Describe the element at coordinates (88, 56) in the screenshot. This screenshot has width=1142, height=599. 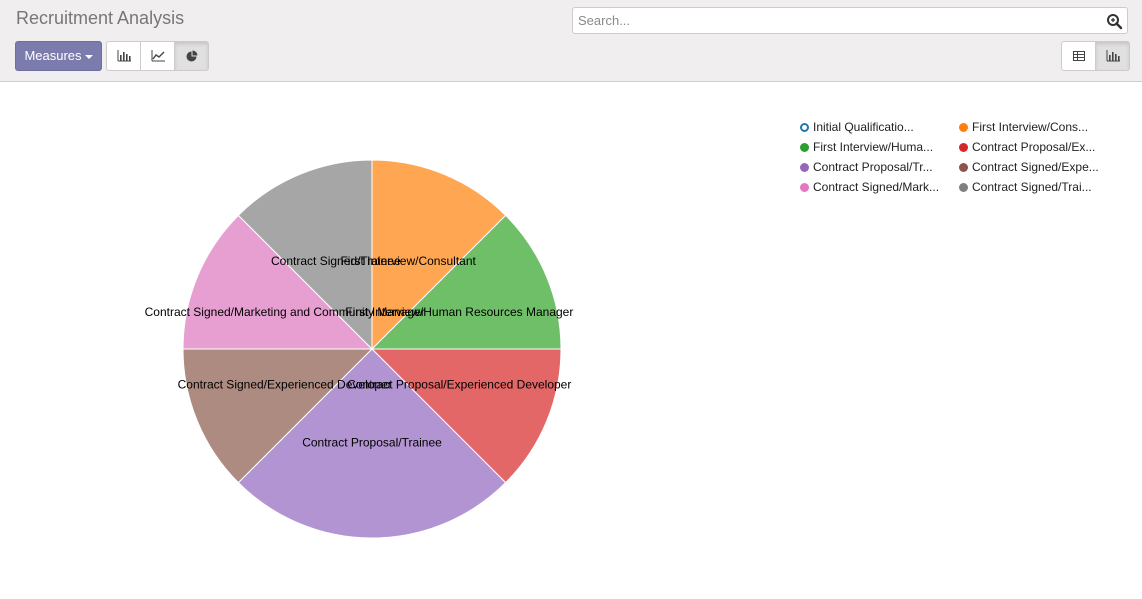
I see `caret-down-icon` at that location.